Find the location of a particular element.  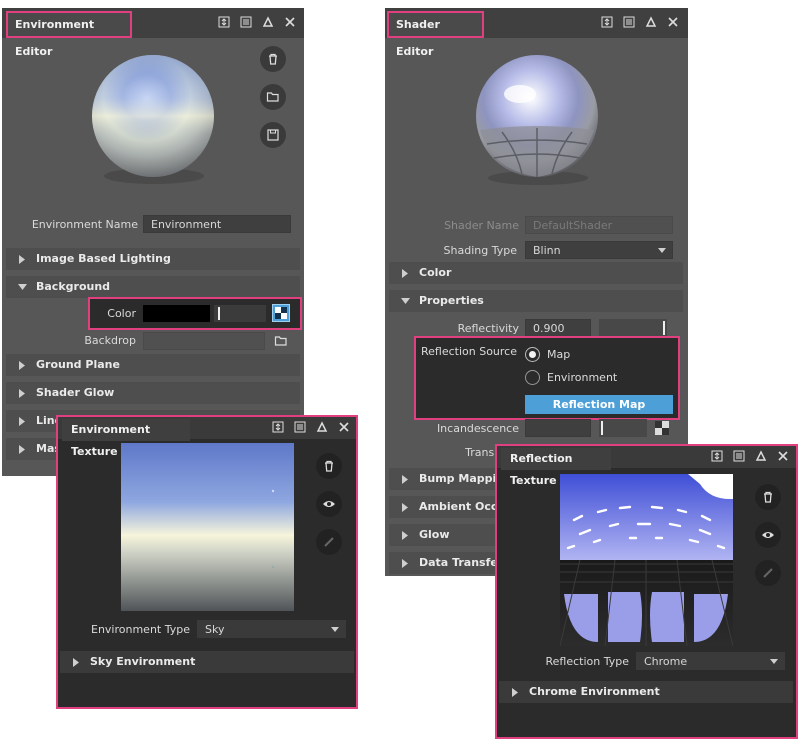

texture-map-button is located at coordinates (281, 313).